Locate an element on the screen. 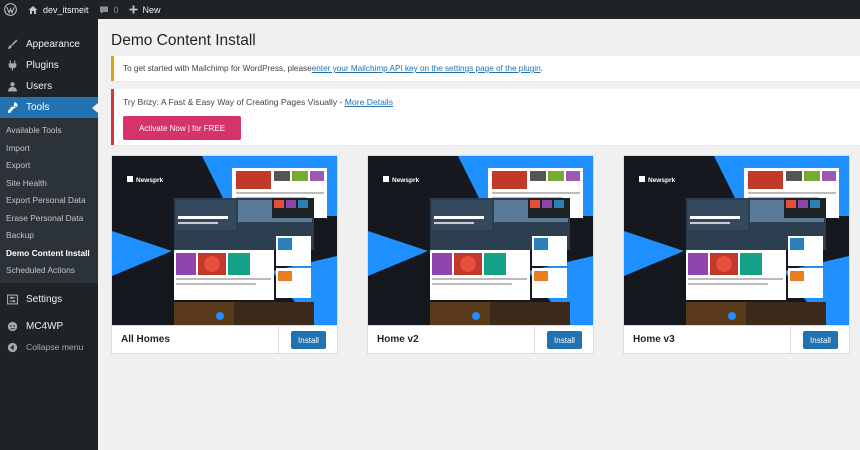 The height and width of the screenshot is (450, 860). menu-item-users: Users is located at coordinates (49, 86).